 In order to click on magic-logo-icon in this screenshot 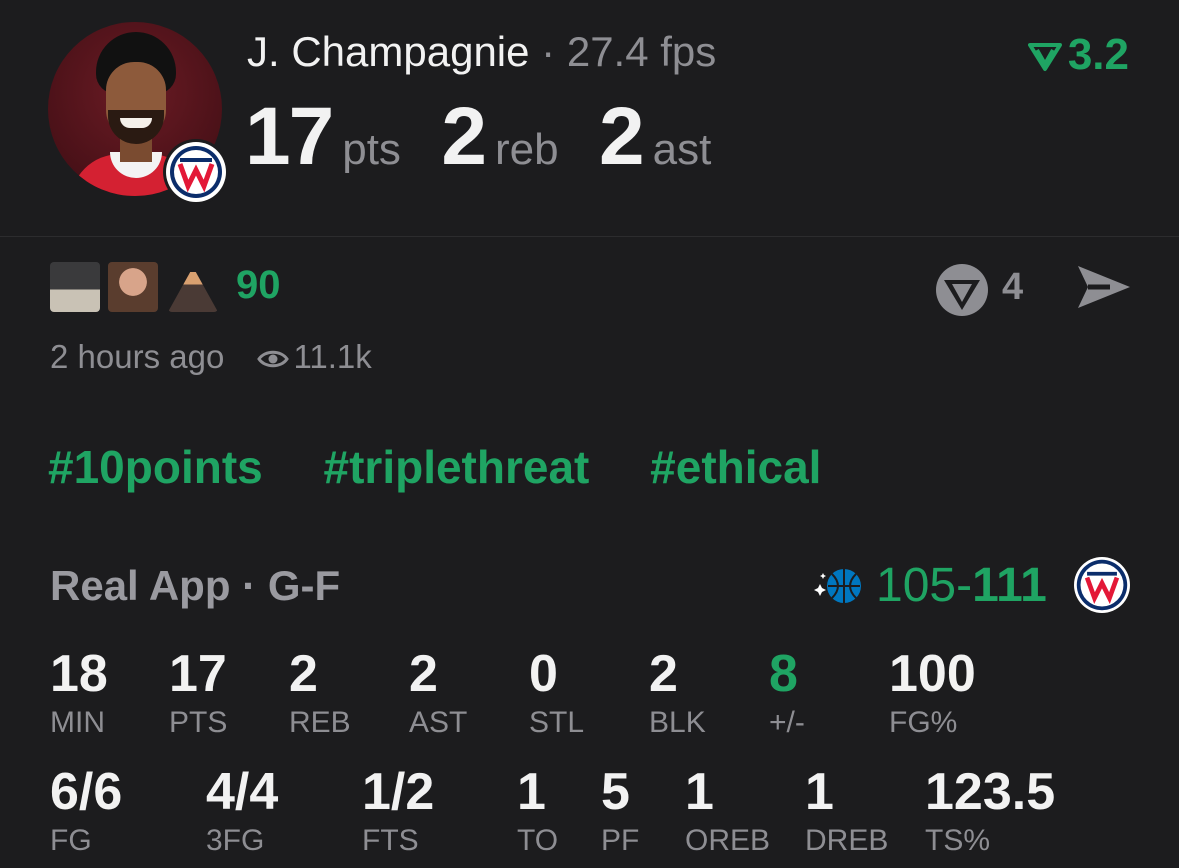, I will do `click(837, 586)`.